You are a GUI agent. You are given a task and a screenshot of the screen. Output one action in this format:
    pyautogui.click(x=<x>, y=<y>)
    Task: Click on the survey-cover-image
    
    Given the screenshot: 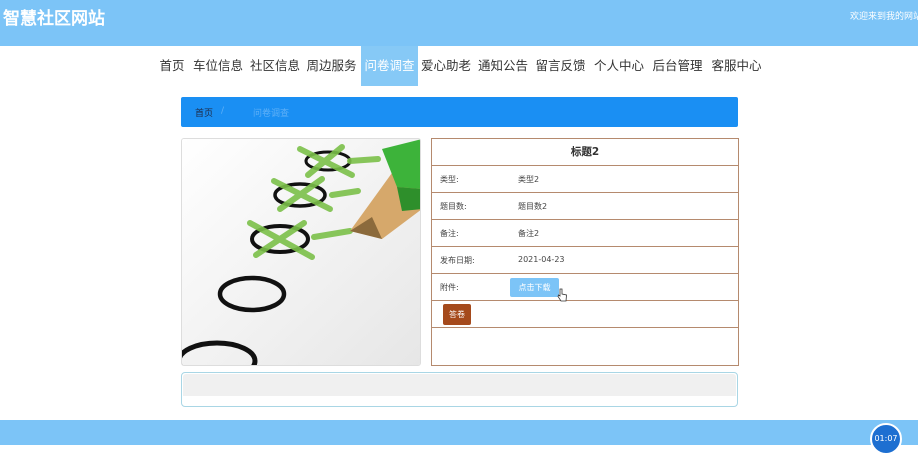 What is the action you would take?
    pyautogui.click(x=301, y=252)
    